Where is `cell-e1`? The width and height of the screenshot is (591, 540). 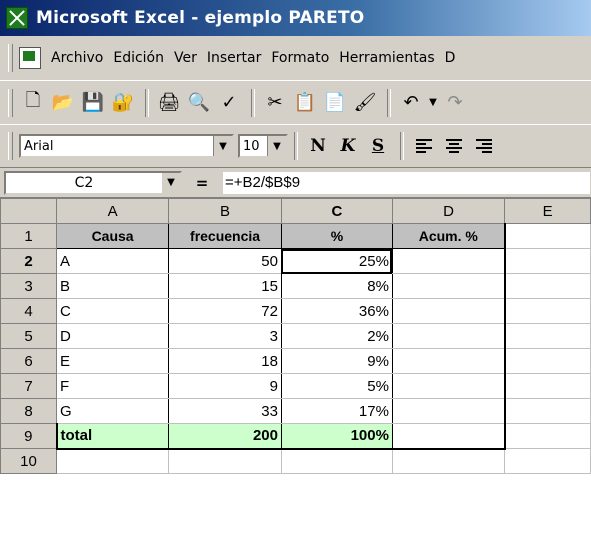
cell-e1 is located at coordinates (547, 236).